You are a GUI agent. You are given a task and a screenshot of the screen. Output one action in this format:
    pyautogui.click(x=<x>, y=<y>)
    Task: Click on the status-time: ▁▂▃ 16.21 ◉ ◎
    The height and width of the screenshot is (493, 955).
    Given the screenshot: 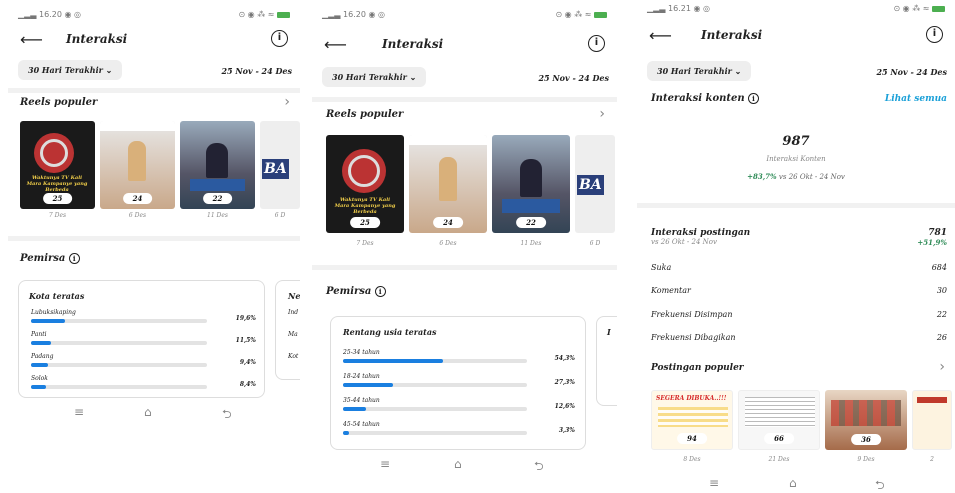 What is the action you would take?
    pyautogui.click(x=678, y=8)
    